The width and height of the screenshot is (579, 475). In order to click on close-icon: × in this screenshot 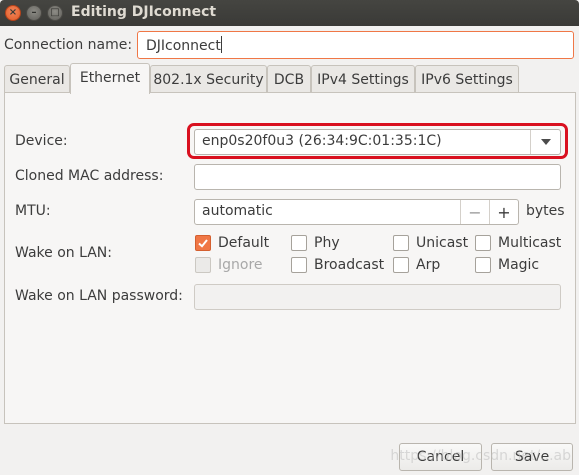, I will do `click(13, 12)`.